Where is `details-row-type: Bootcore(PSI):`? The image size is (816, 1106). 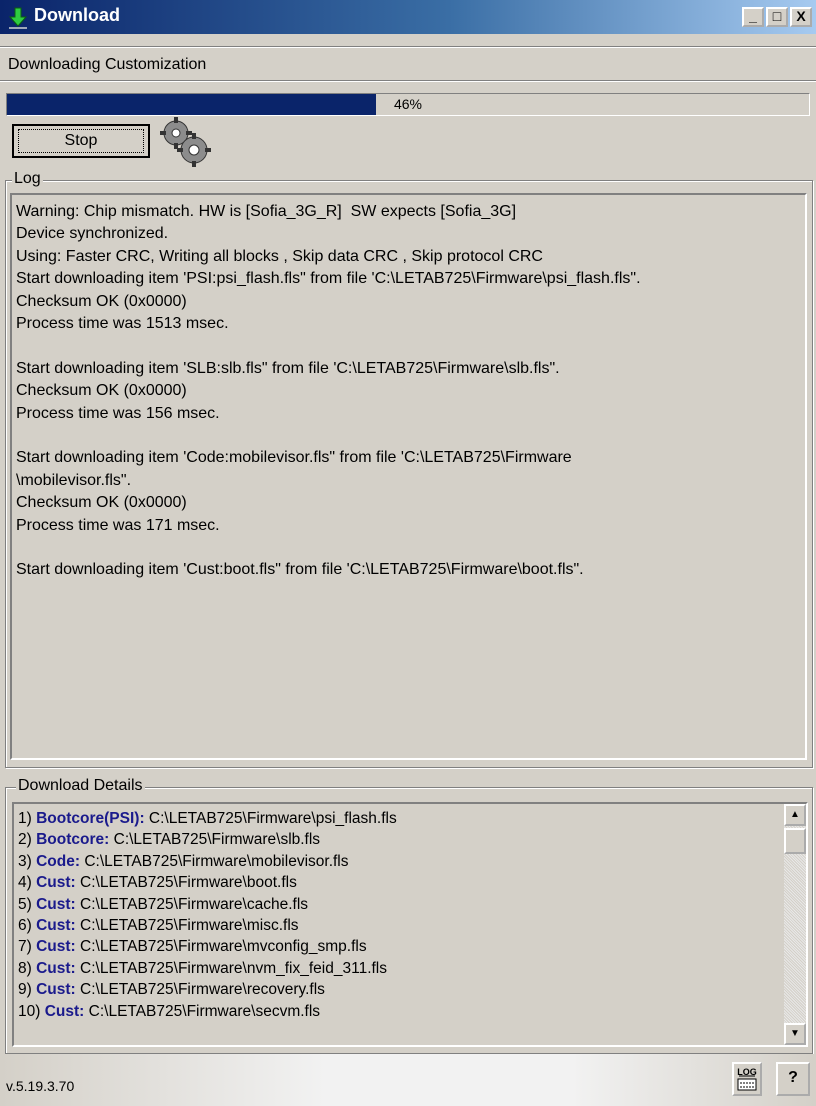
details-row-type: Bootcore(PSI): is located at coordinates (90, 818).